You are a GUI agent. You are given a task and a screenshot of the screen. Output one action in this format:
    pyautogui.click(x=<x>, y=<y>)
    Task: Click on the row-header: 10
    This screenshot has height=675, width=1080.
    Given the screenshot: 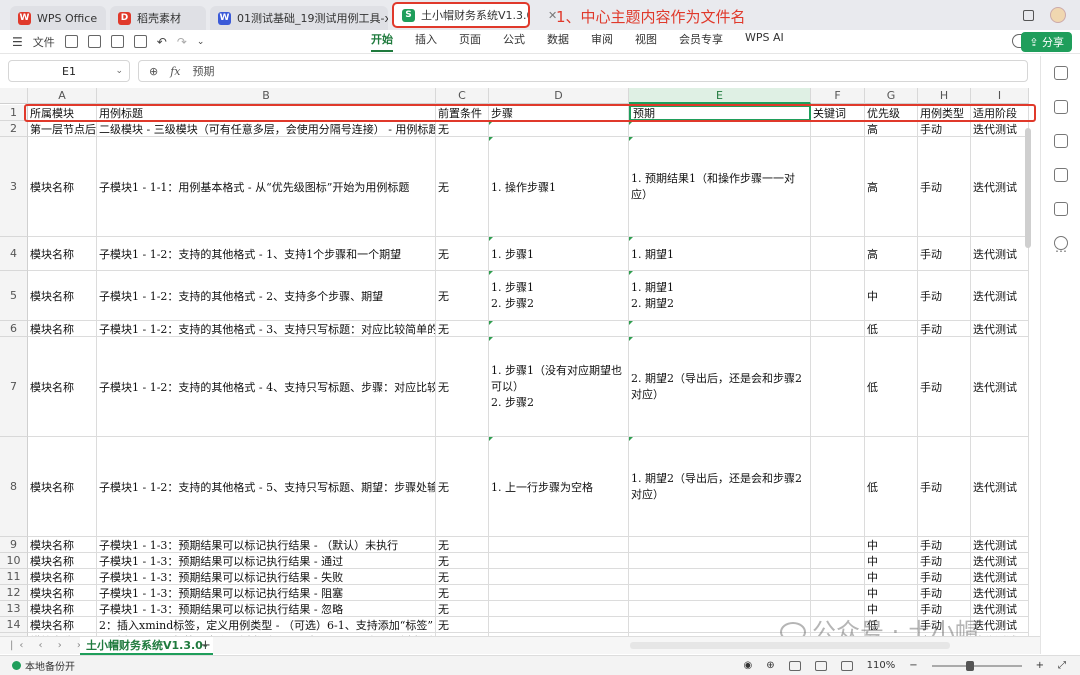 What is the action you would take?
    pyautogui.click(x=14, y=561)
    